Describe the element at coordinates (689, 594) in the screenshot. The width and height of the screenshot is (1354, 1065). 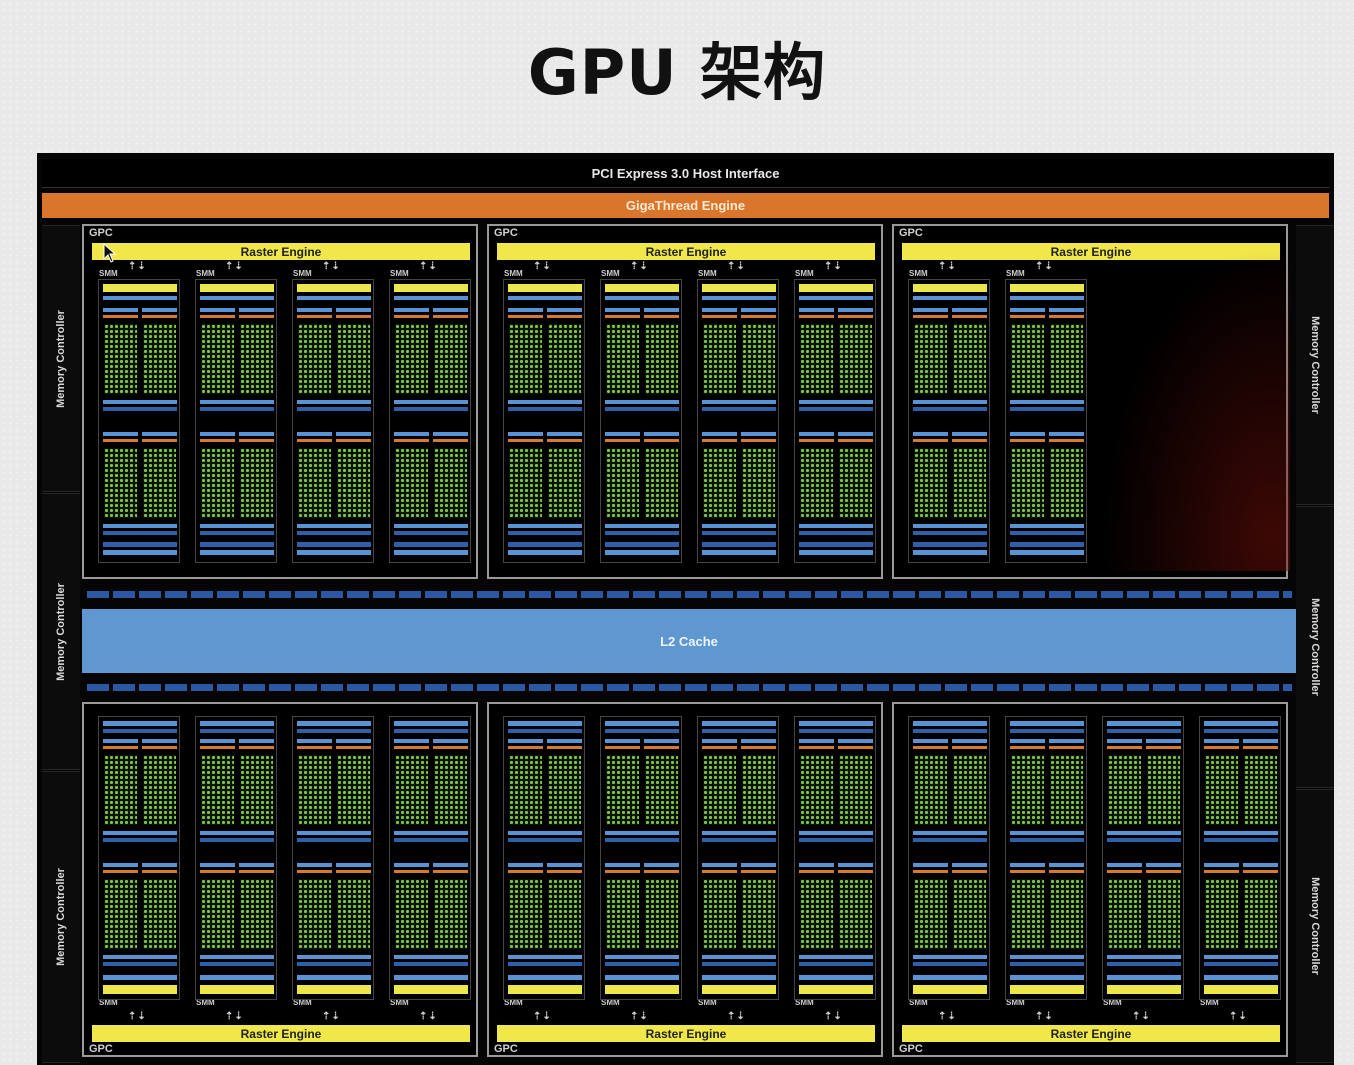
I see `l2-connector-top` at that location.